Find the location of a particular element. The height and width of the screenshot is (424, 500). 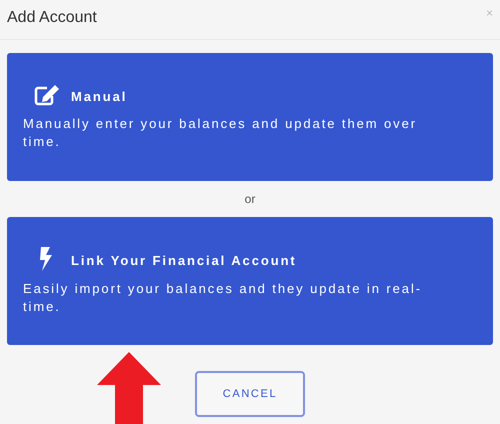

cancel-button: CANCEL is located at coordinates (250, 394).